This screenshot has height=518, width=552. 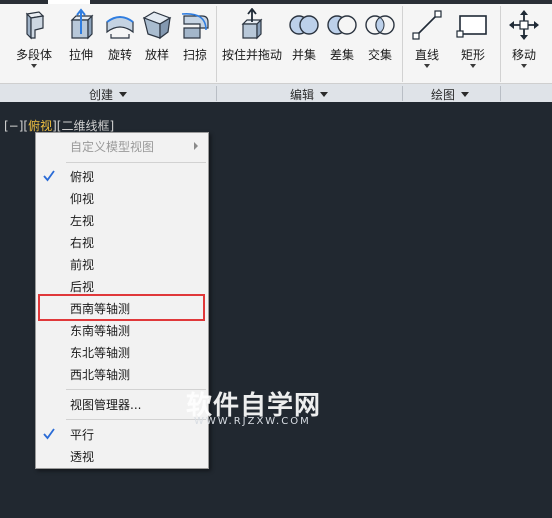 I want to click on panel-draw-expand-icon, so click(x=465, y=94).